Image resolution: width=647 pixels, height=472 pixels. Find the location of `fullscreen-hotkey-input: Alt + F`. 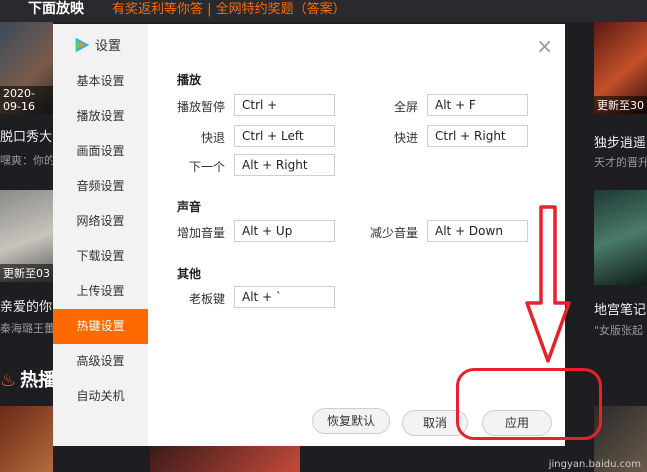

fullscreen-hotkey-input: Alt + F is located at coordinates (477, 105).